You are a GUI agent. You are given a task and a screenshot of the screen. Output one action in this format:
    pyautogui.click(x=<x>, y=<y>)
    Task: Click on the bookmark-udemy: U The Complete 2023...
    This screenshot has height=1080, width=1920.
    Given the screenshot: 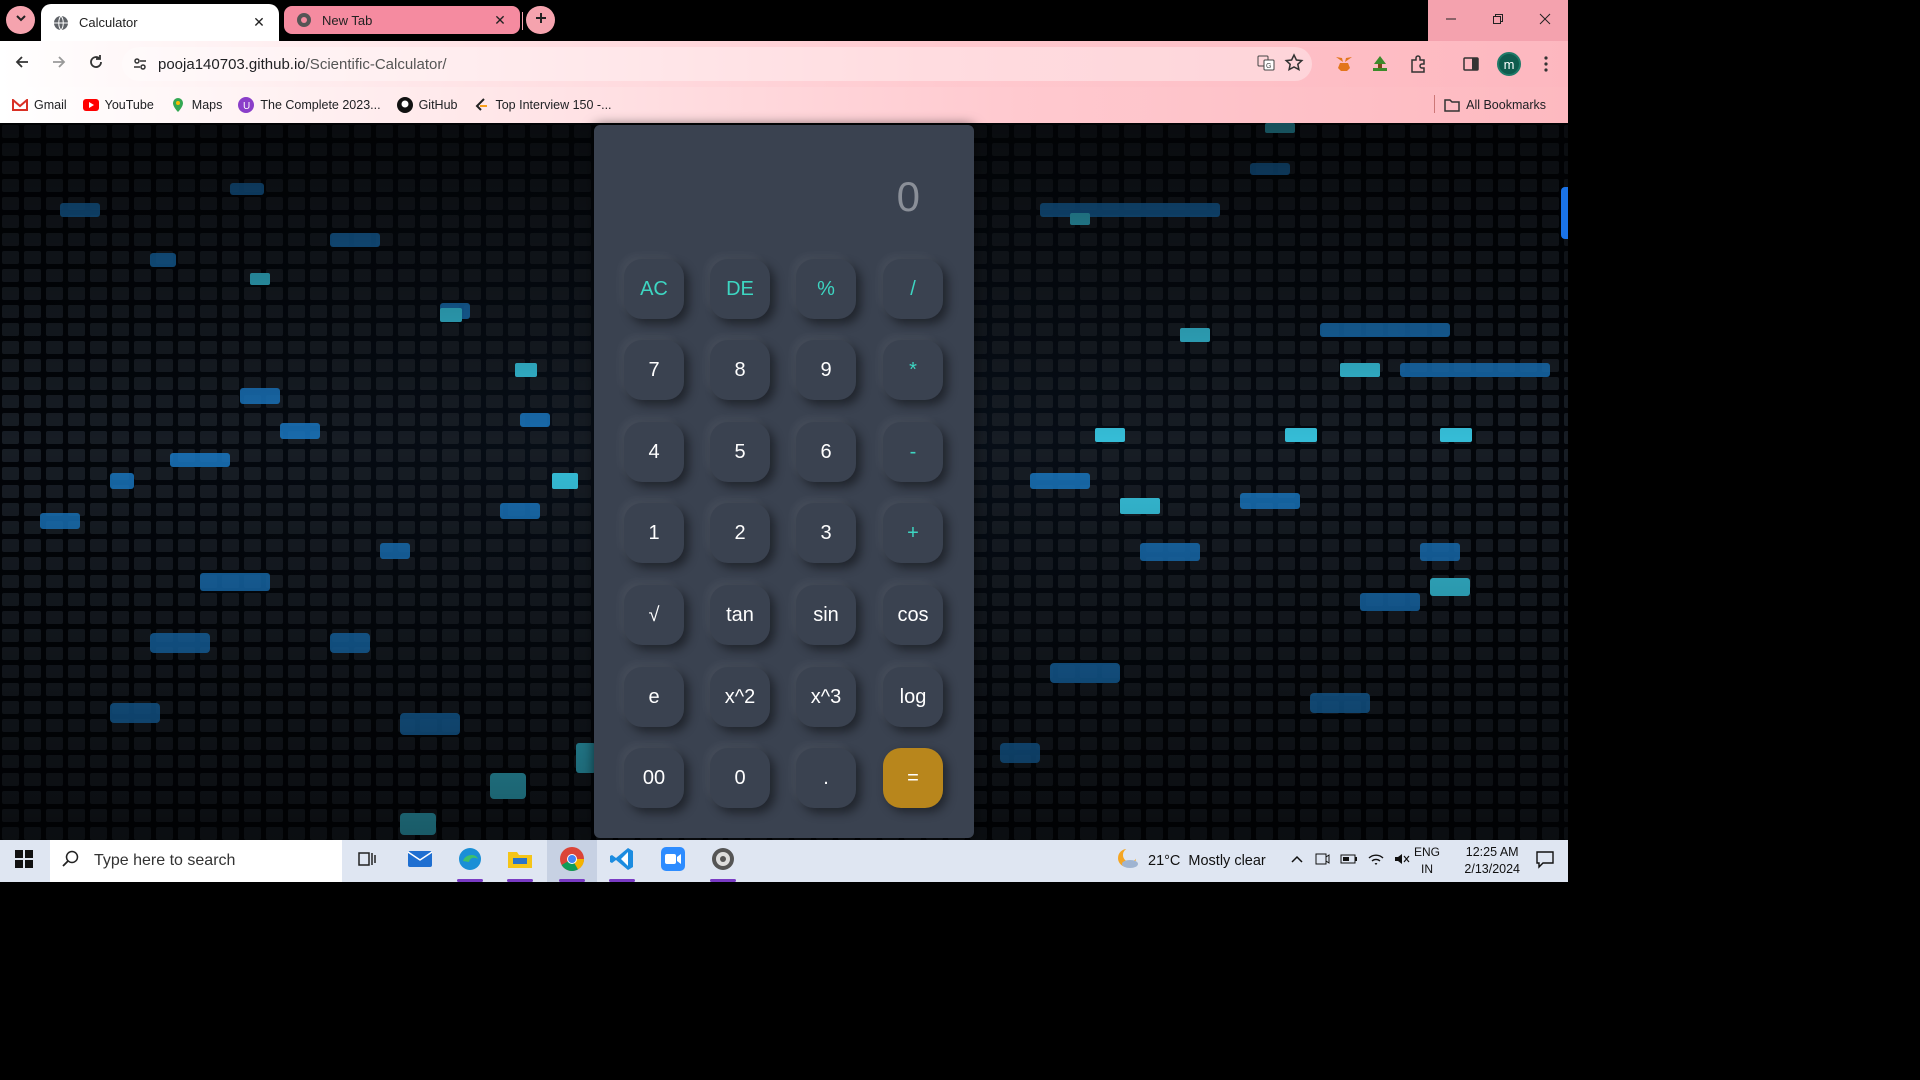 What is the action you would take?
    pyautogui.click(x=309, y=105)
    